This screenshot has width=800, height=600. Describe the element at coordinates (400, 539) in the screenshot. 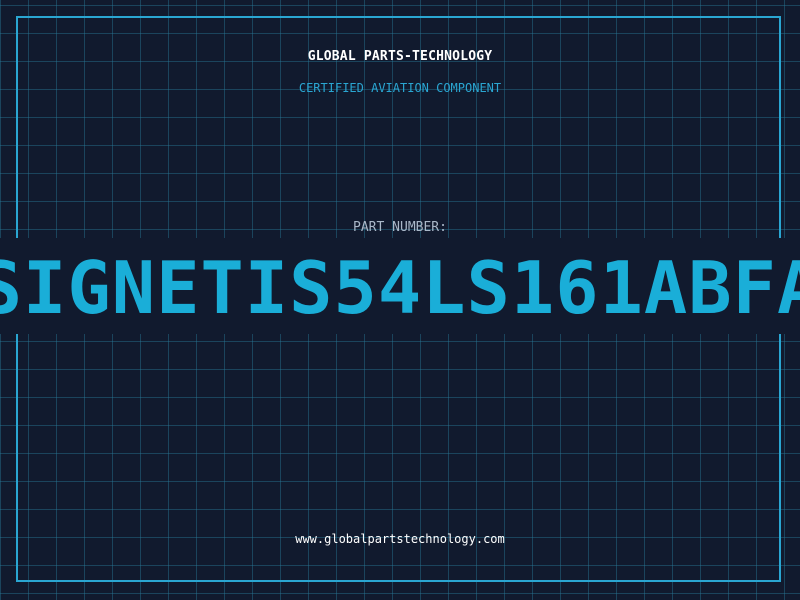

I see `website-url: www.globalpartstechnology.com` at that location.